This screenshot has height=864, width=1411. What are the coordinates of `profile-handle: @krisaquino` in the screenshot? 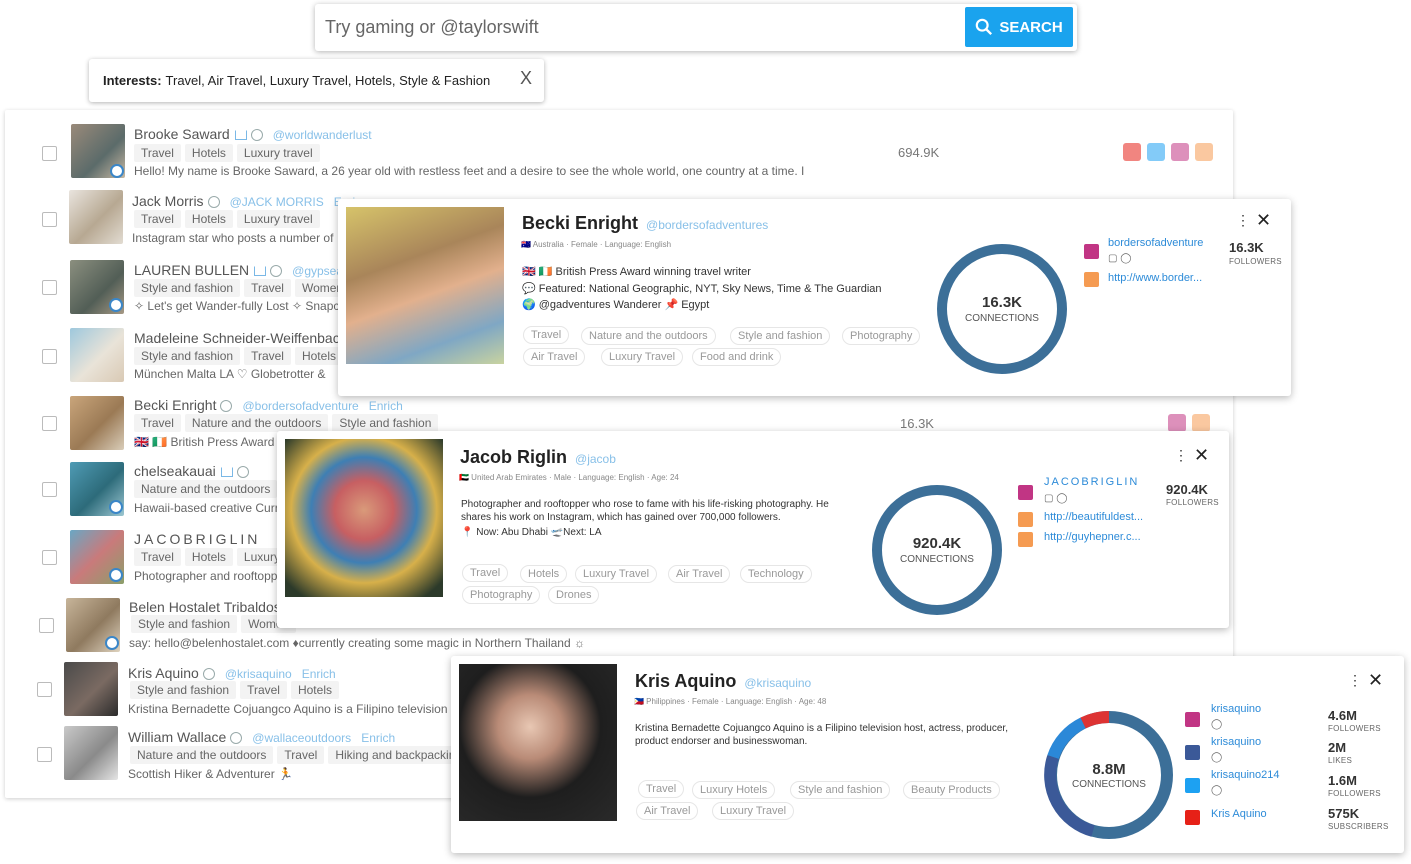 It's located at (777, 683).